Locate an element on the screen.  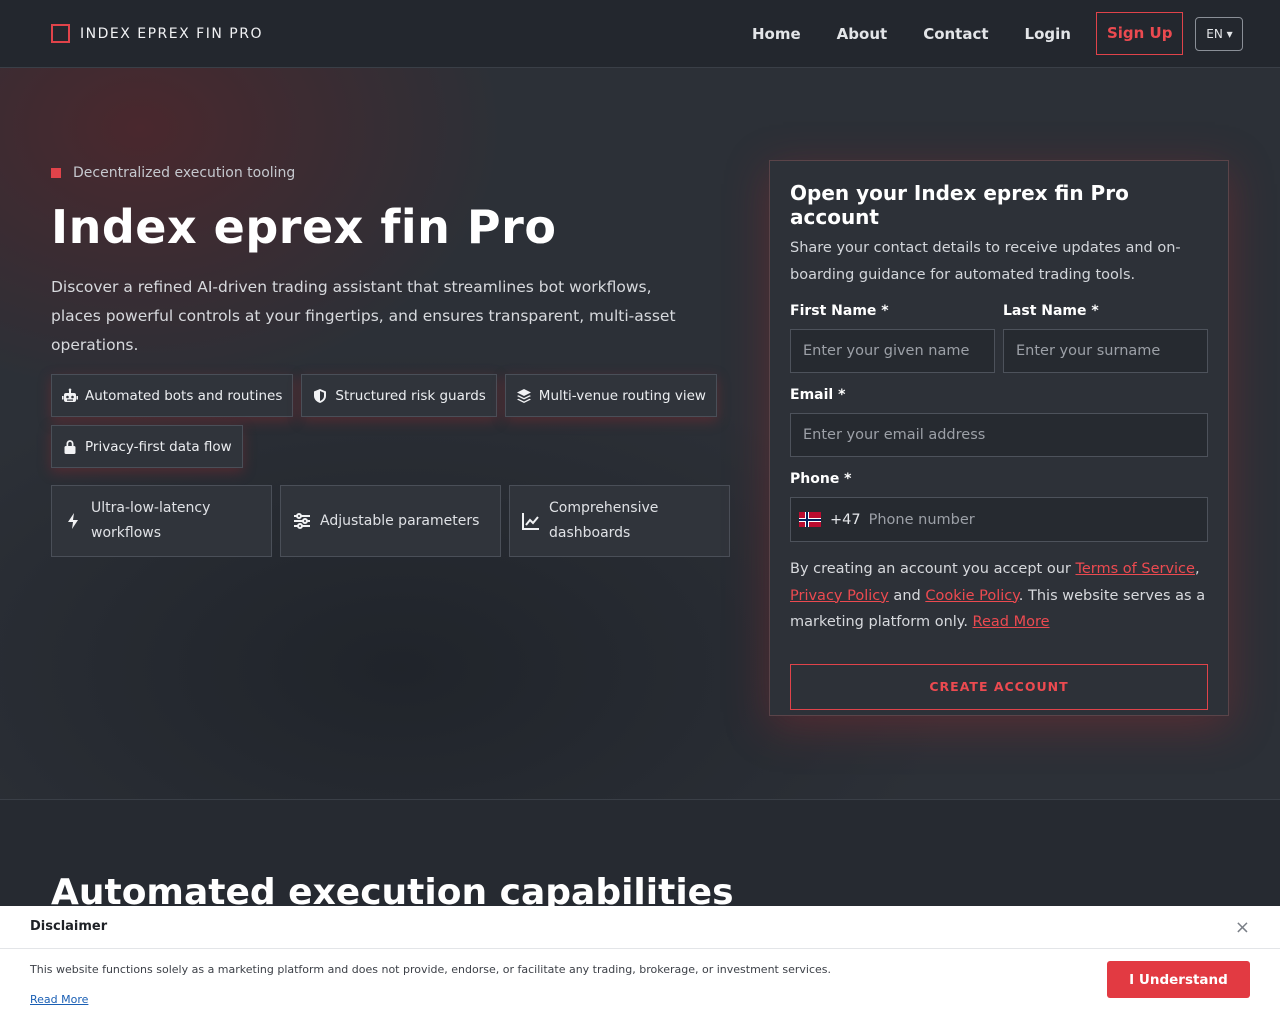
feature-label: Adjustable parameters is located at coordinates (400, 520).